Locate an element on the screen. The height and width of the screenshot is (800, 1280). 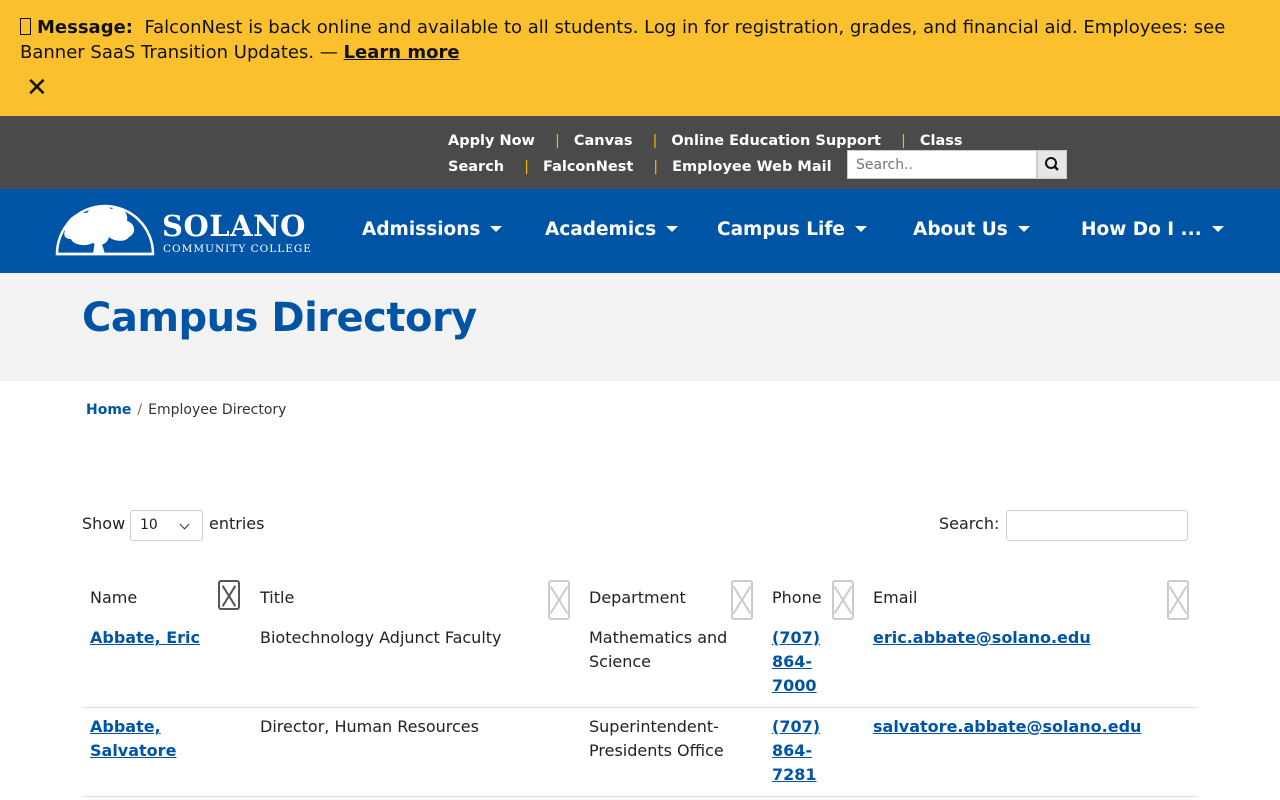
employee-name-link: Abbate, Eric is located at coordinates (145, 637).